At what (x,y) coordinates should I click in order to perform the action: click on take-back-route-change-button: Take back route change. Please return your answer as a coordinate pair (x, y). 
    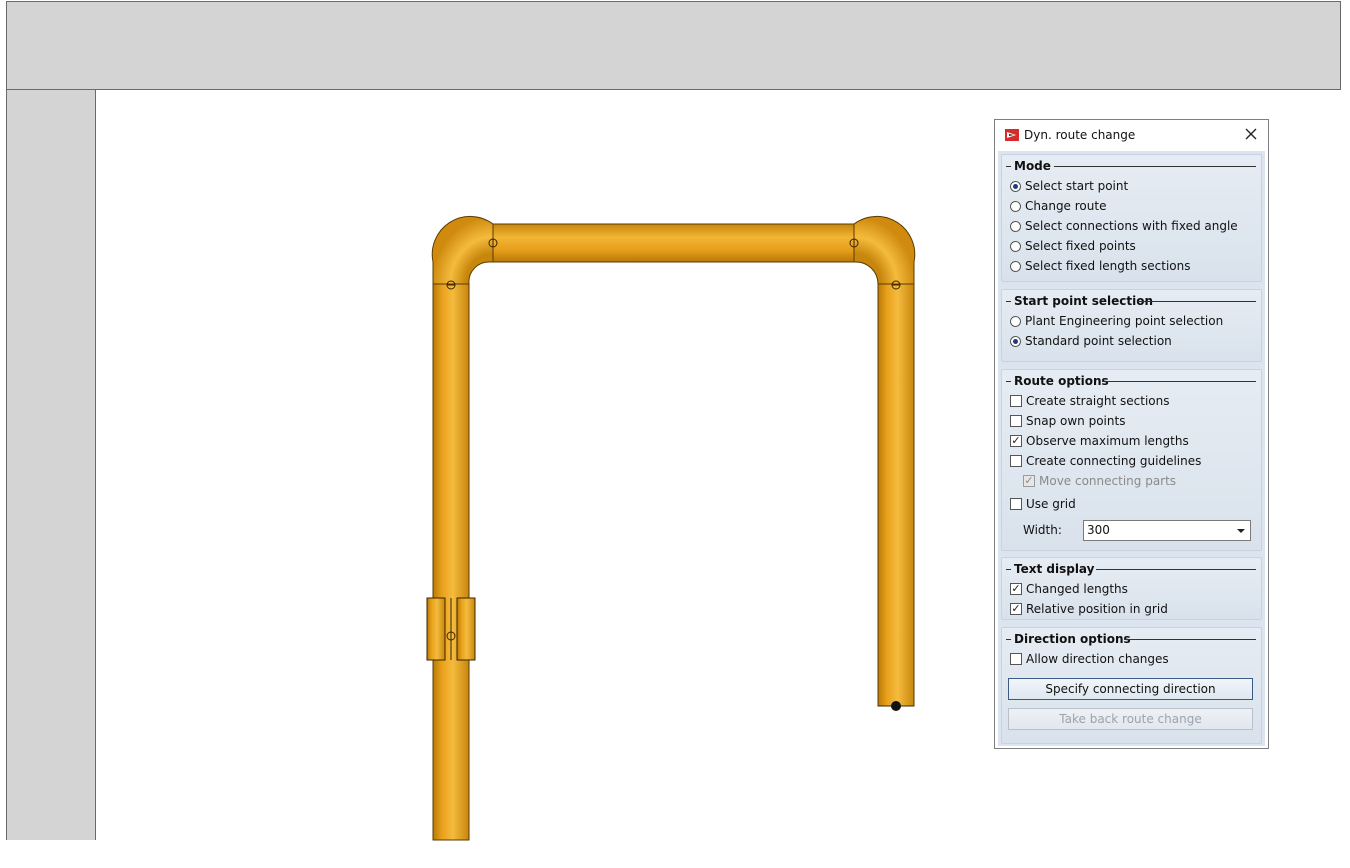
    Looking at the image, I should click on (1130, 719).